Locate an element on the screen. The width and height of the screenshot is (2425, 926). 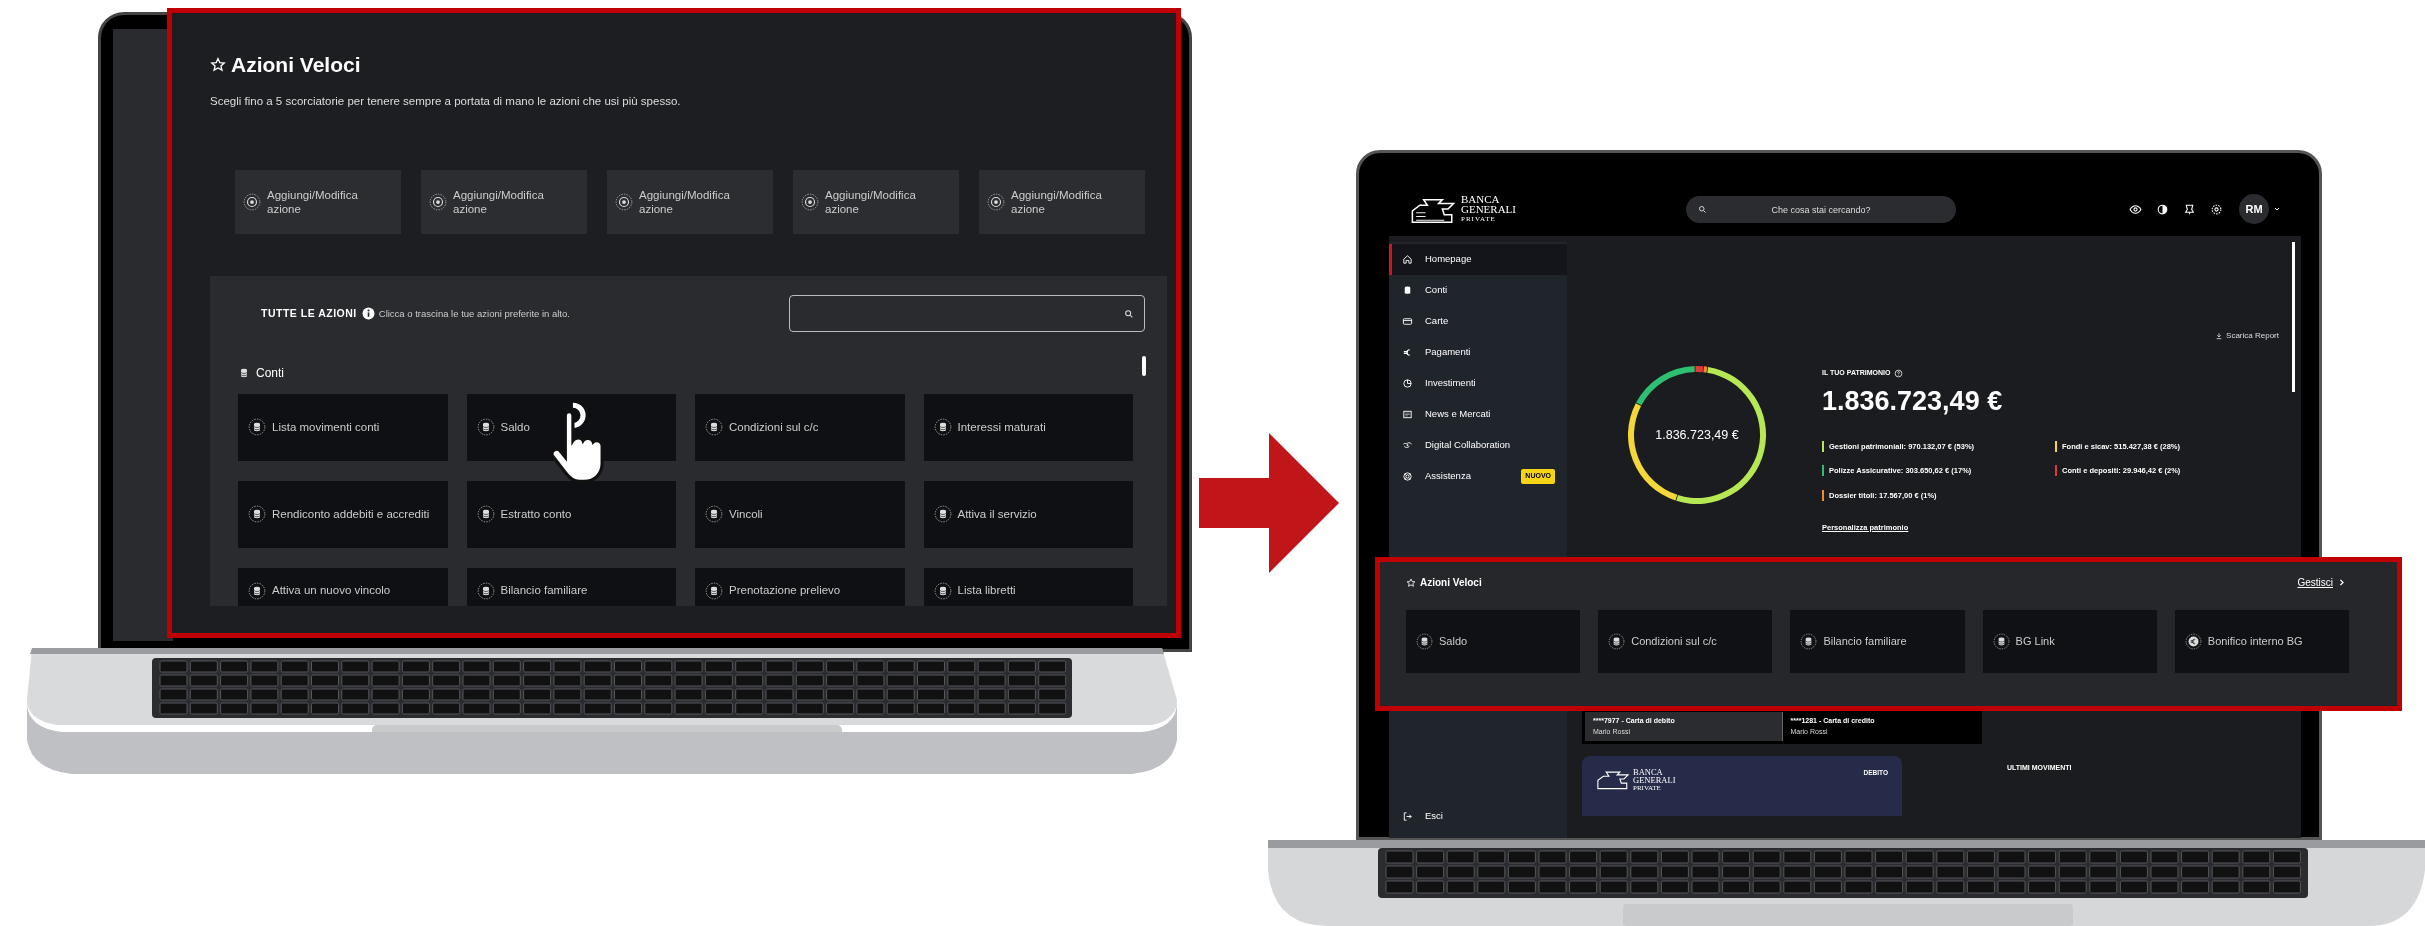
action-tile: Saldo is located at coordinates (1493, 641).